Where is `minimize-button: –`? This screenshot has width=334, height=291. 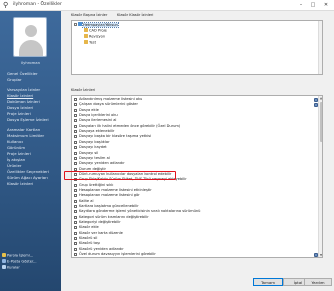
minimize-button: – is located at coordinates (301, 5).